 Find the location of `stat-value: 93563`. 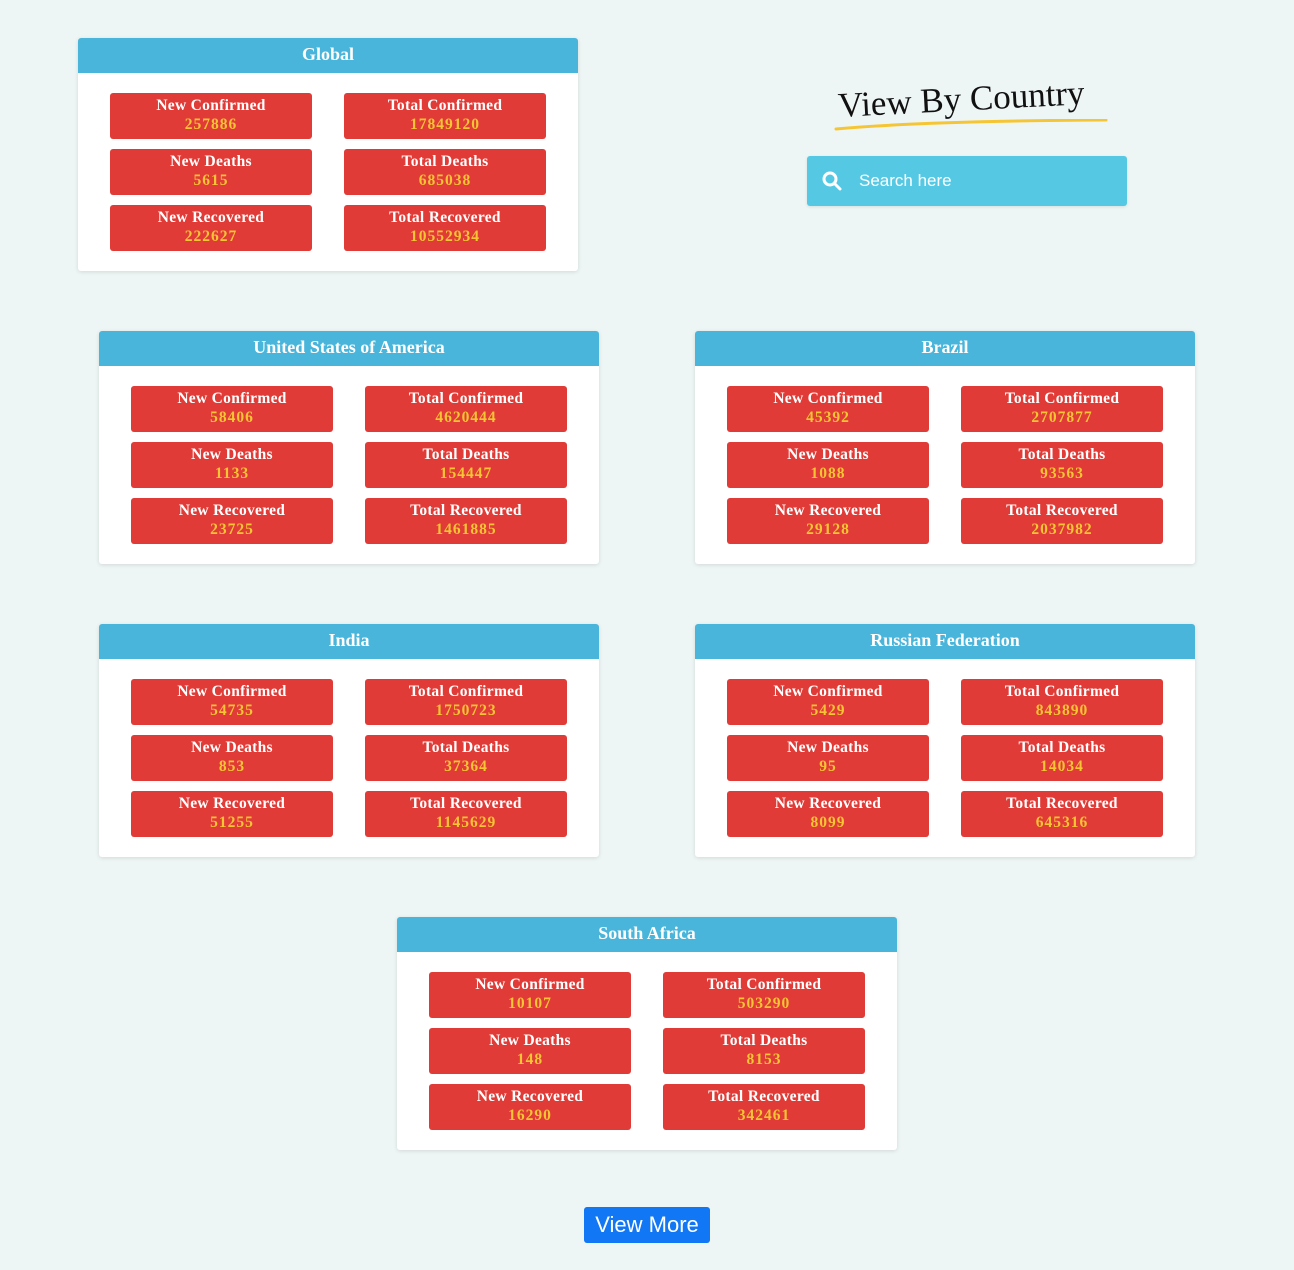

stat-value: 93563 is located at coordinates (1062, 473).